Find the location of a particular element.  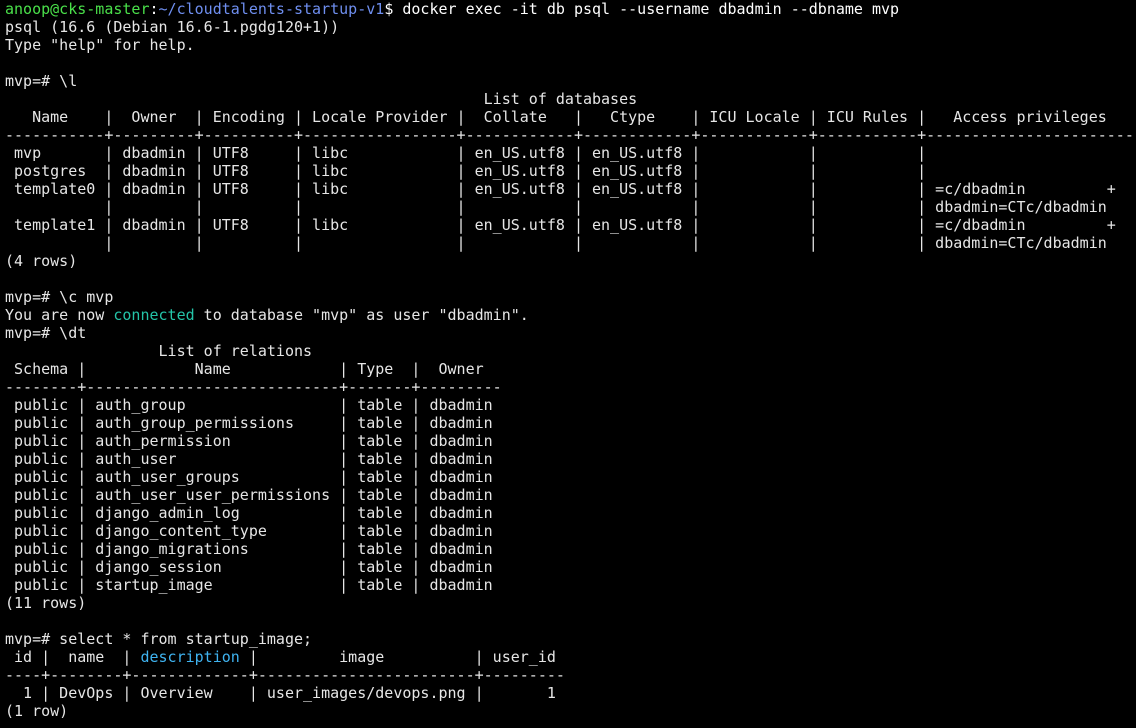

terminal-text: mvp=# \l is located at coordinates (41, 81).